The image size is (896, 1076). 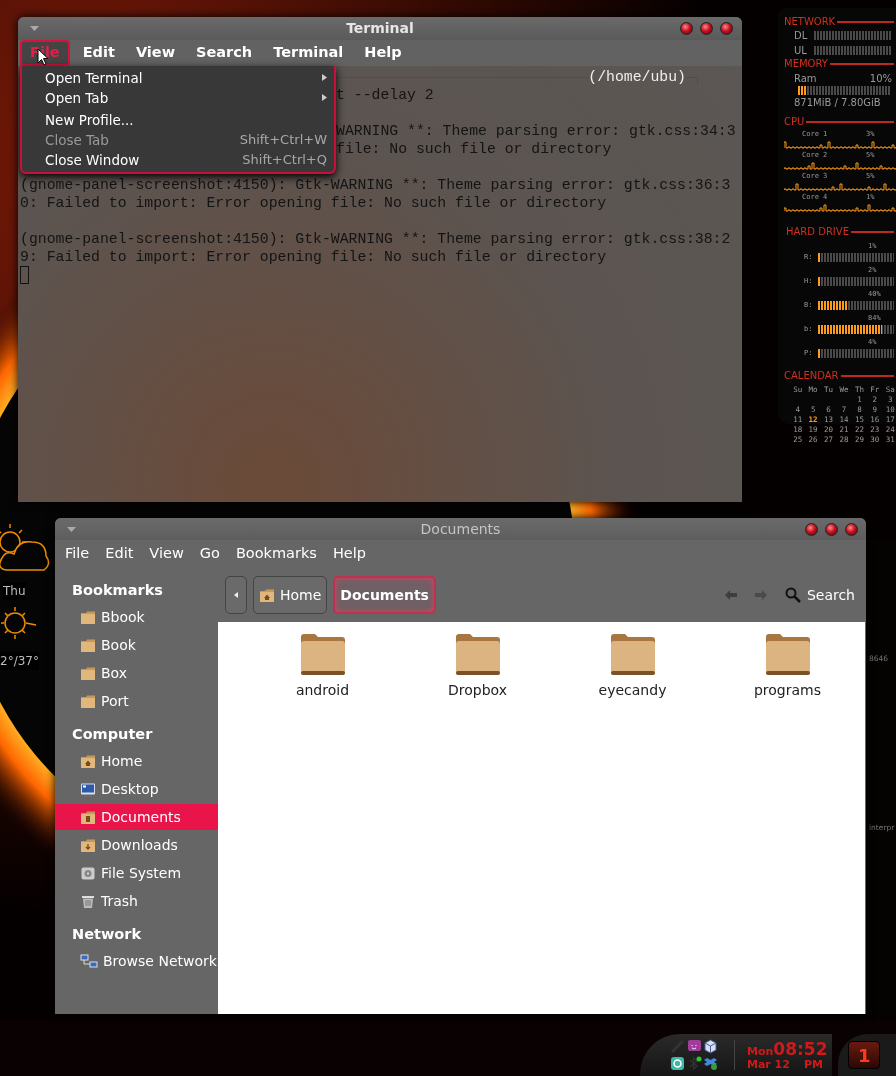 I want to click on widget-heading: CALENDAR, so click(x=811, y=376).